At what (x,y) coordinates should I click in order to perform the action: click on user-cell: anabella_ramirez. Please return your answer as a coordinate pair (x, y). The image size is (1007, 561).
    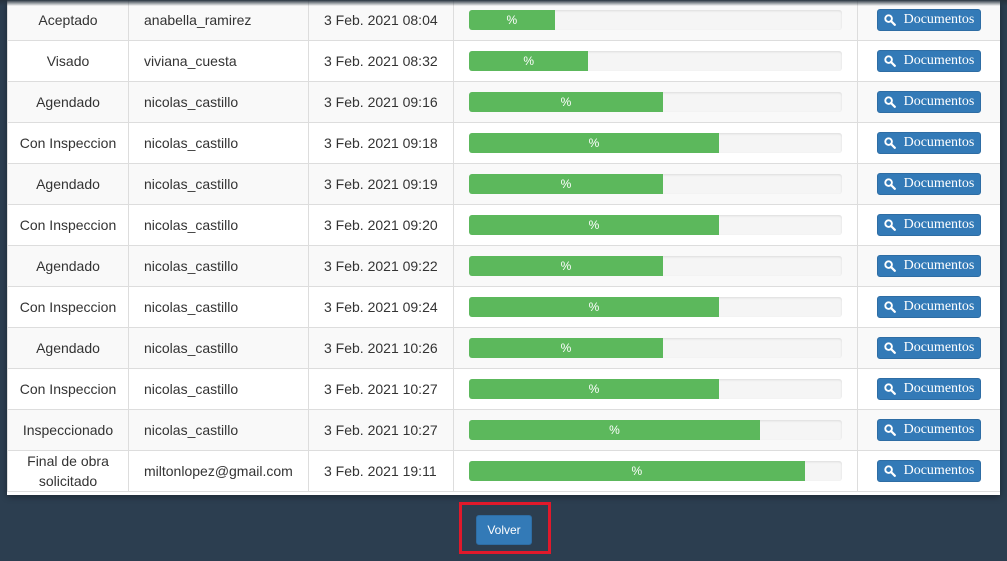
    Looking at the image, I should click on (218, 20).